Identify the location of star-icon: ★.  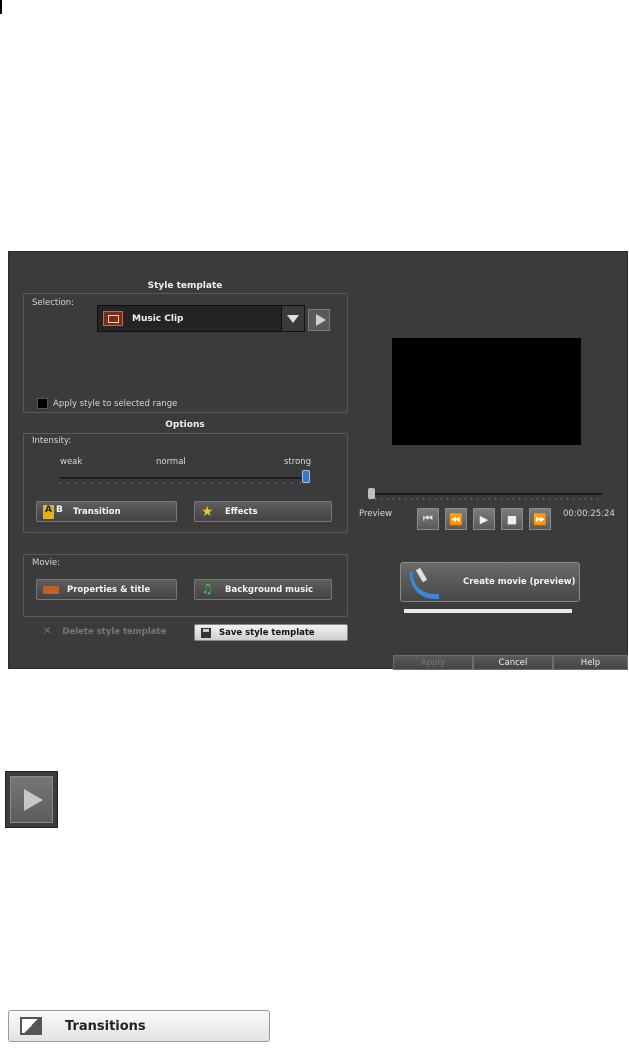
(207, 511).